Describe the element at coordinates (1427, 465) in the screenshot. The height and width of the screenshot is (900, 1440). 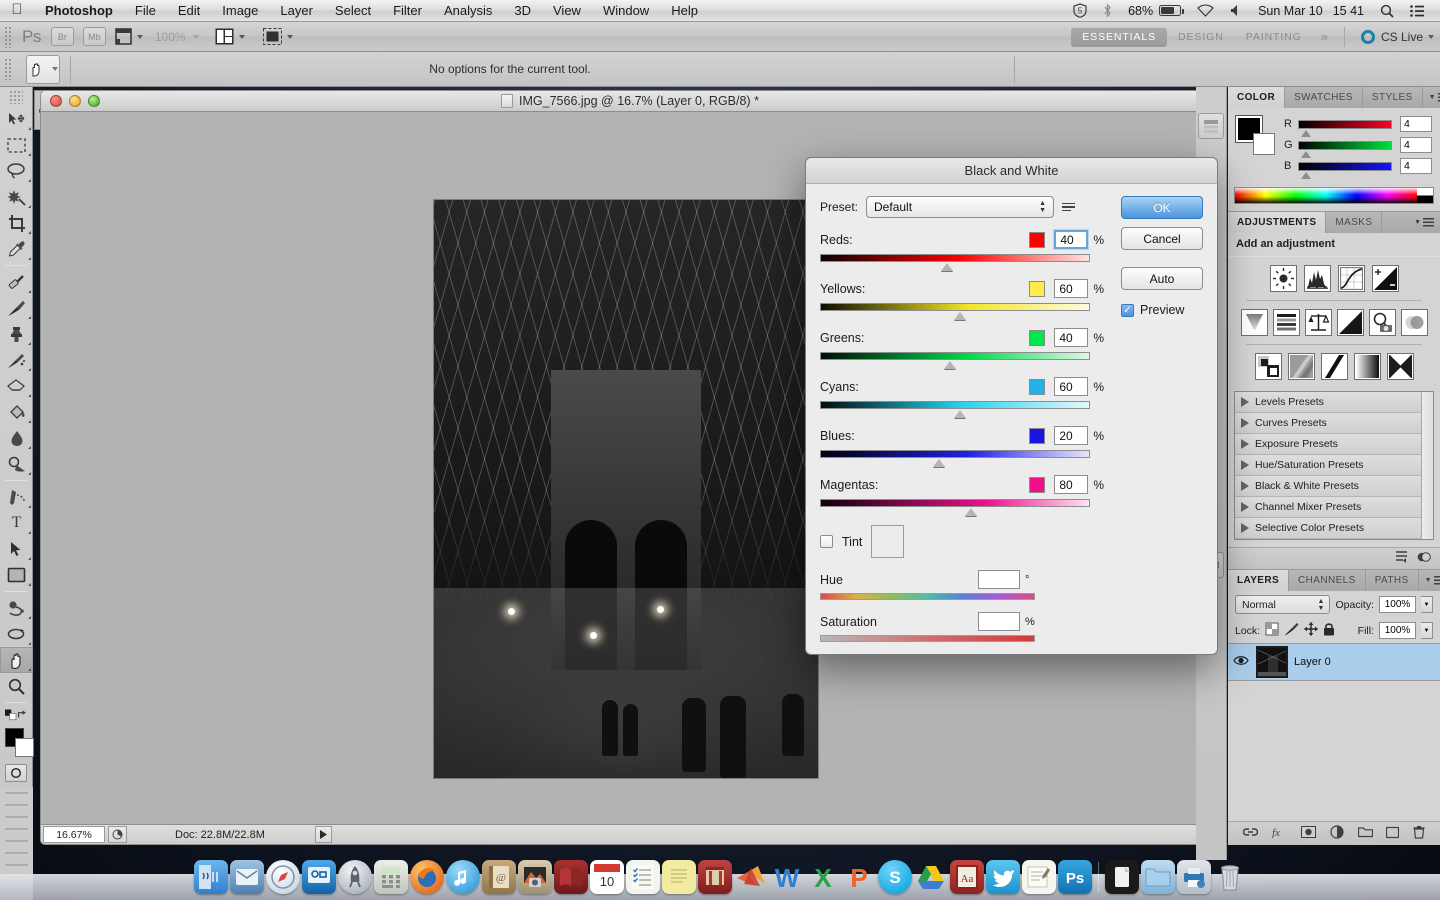
I see `presets-scrollbar` at that location.